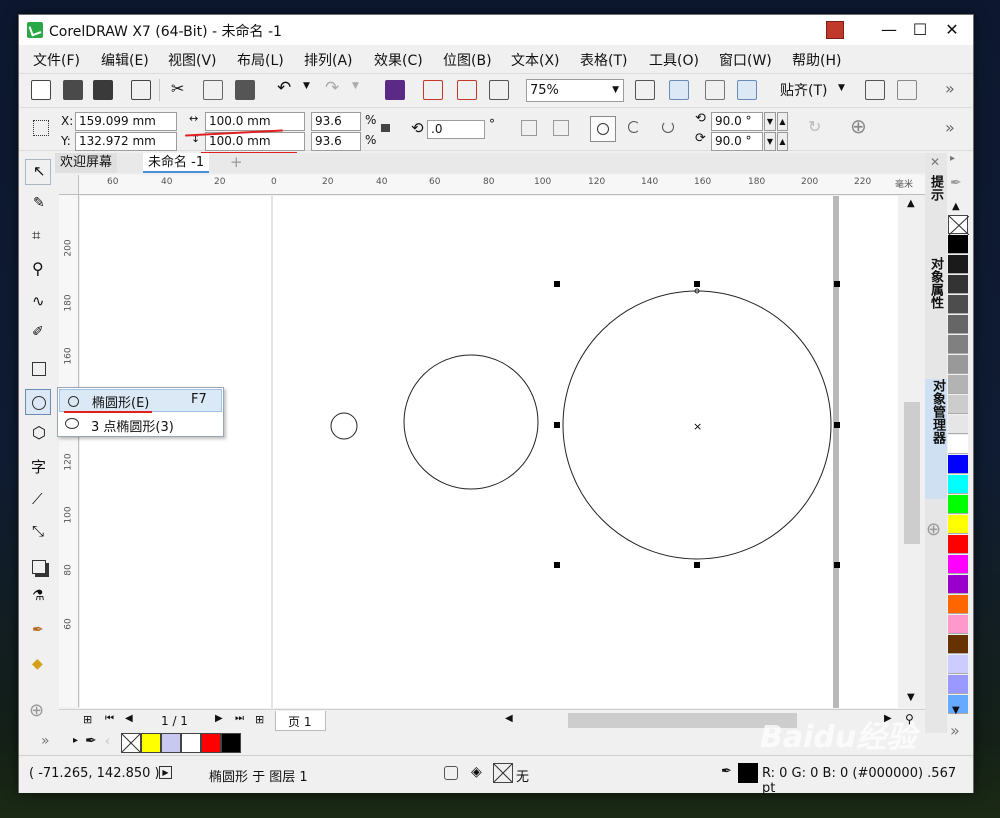  Describe the element at coordinates (679, 90) in the screenshot. I see `show-rulers-icon` at that location.